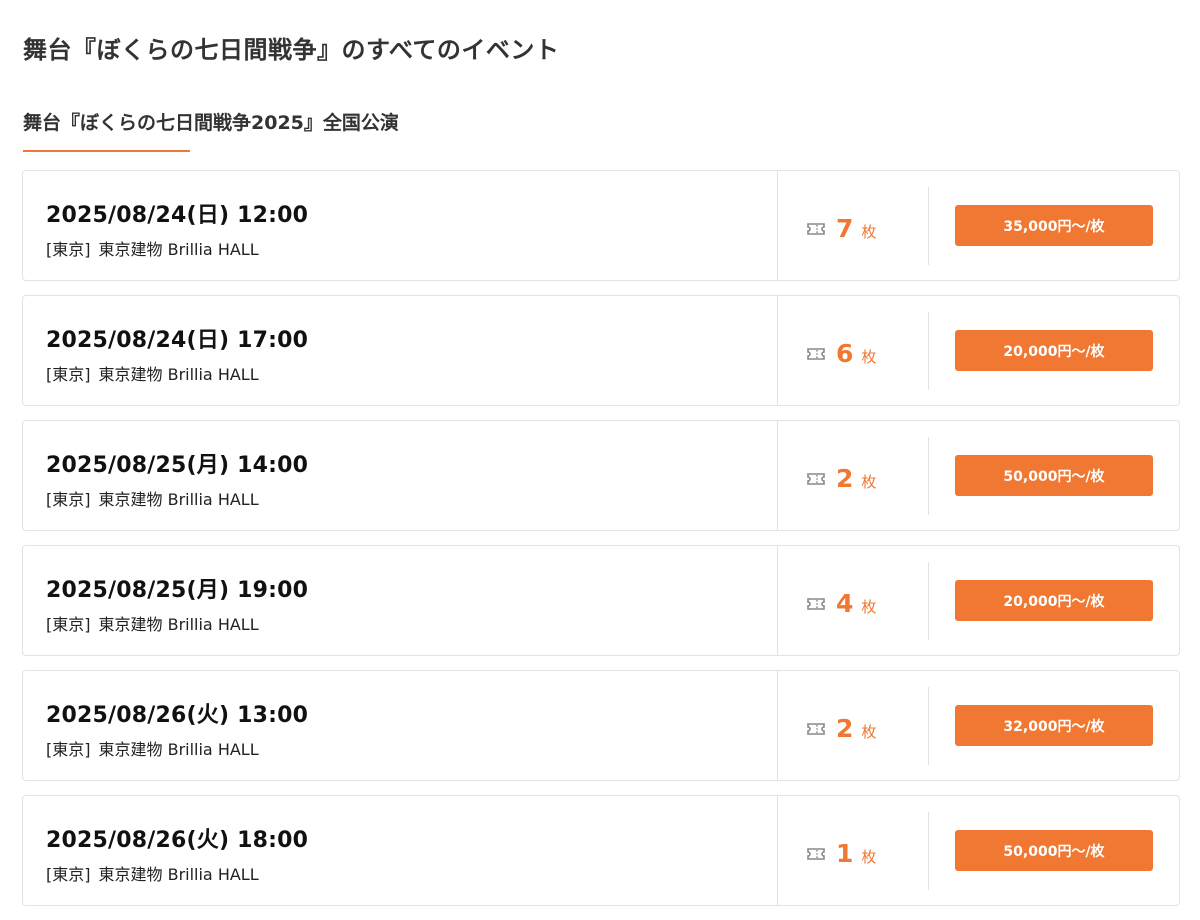 This screenshot has height=920, width=1200. I want to click on price-button: 32,000円〜/枚, so click(1054, 725).